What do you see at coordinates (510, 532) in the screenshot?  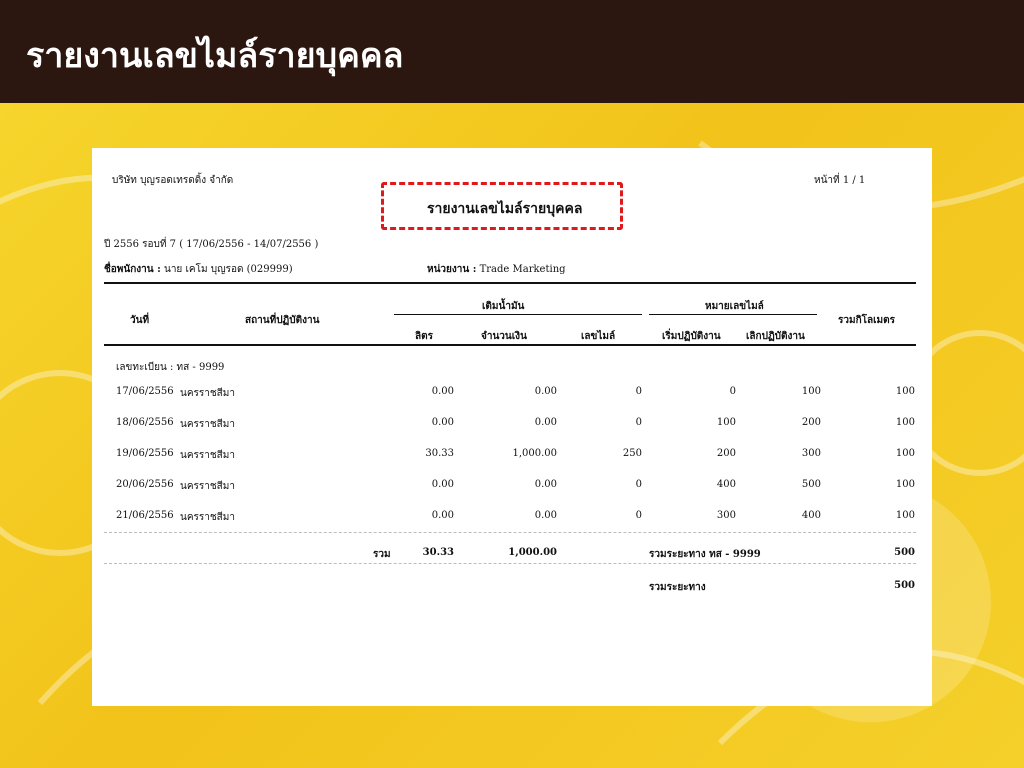 I see `summary-top-rule` at bounding box center [510, 532].